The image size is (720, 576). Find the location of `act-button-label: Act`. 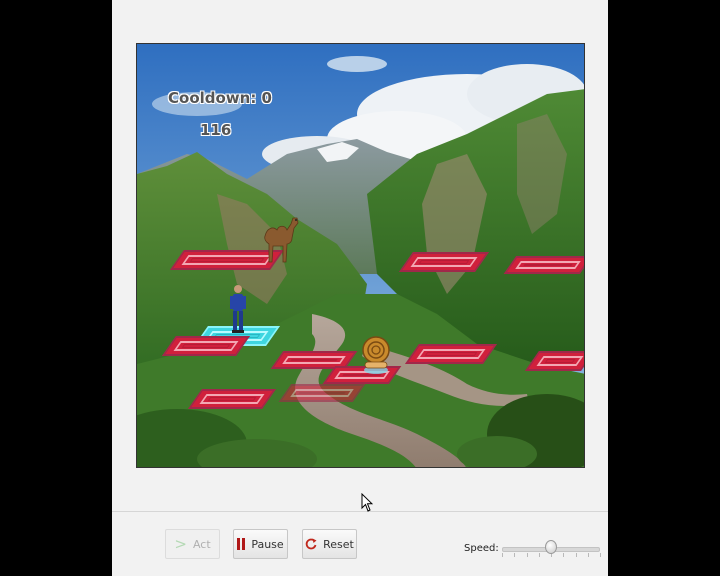

act-button-label: Act is located at coordinates (201, 544).